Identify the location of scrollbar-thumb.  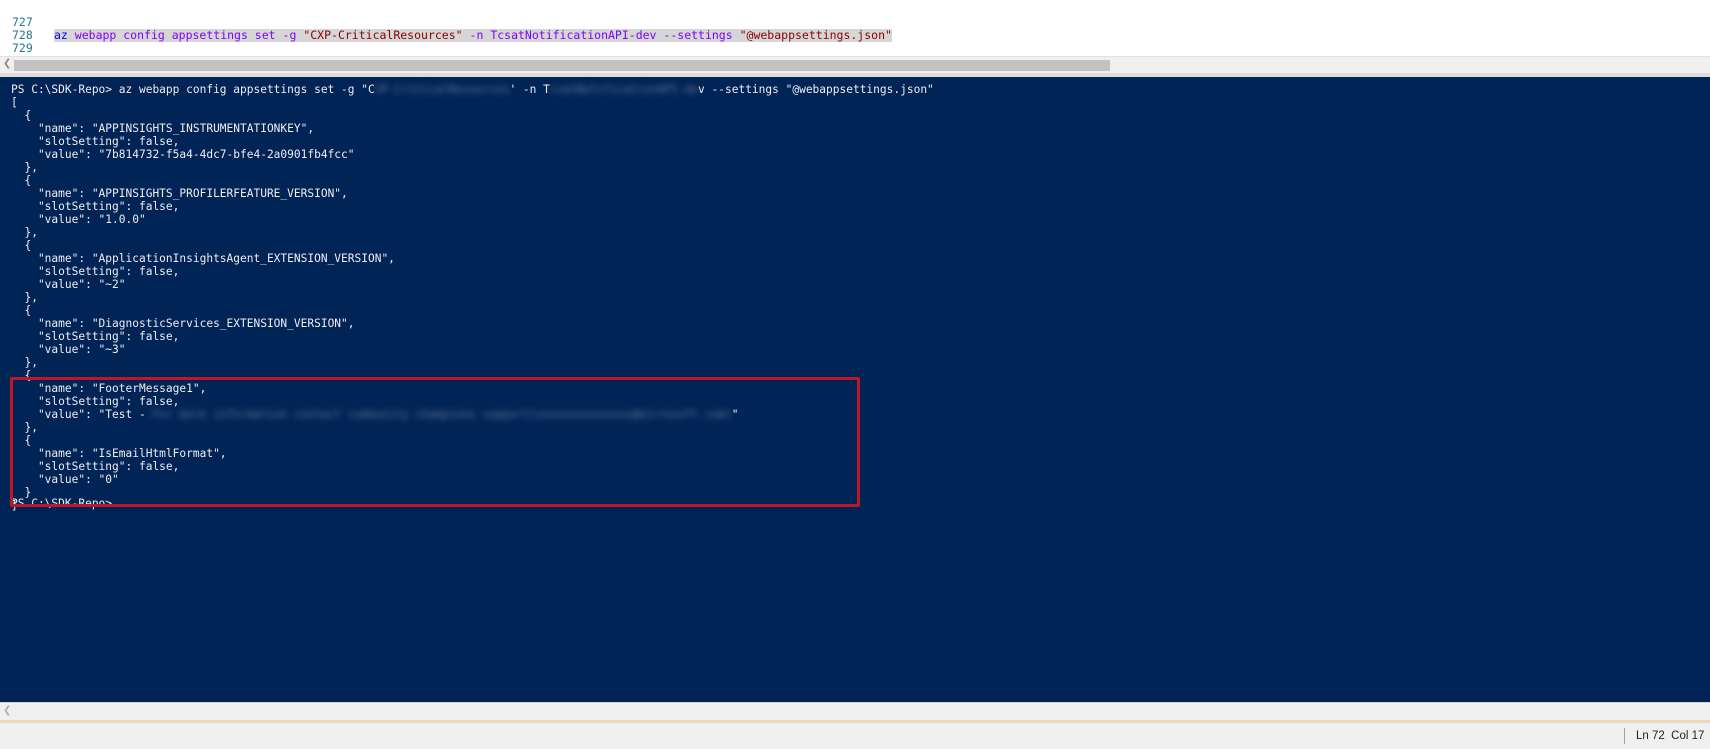
(562, 65).